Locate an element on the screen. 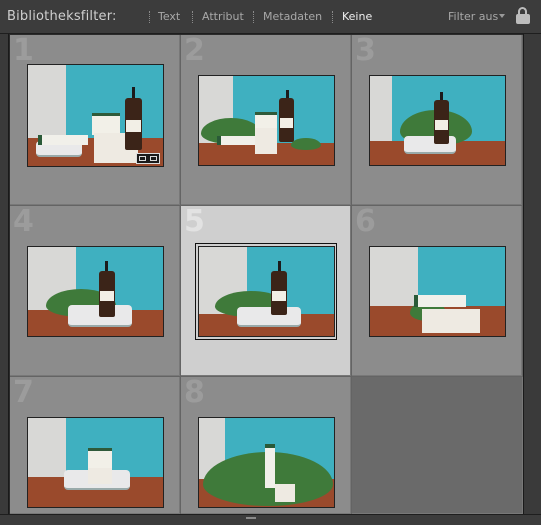  filter-tab-text: Text is located at coordinates (169, 16).